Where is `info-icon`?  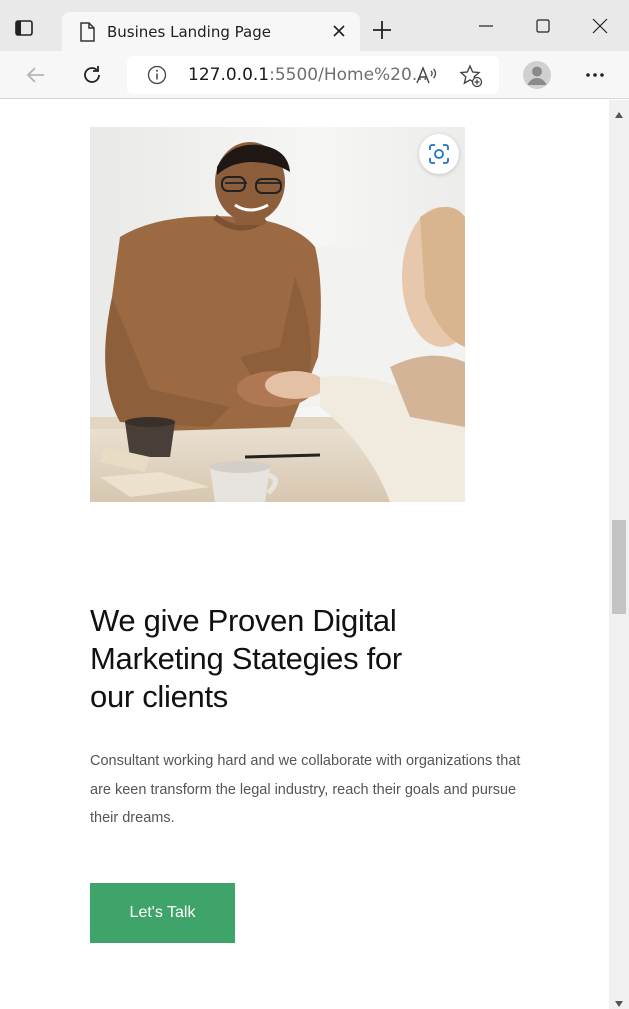 info-icon is located at coordinates (157, 75).